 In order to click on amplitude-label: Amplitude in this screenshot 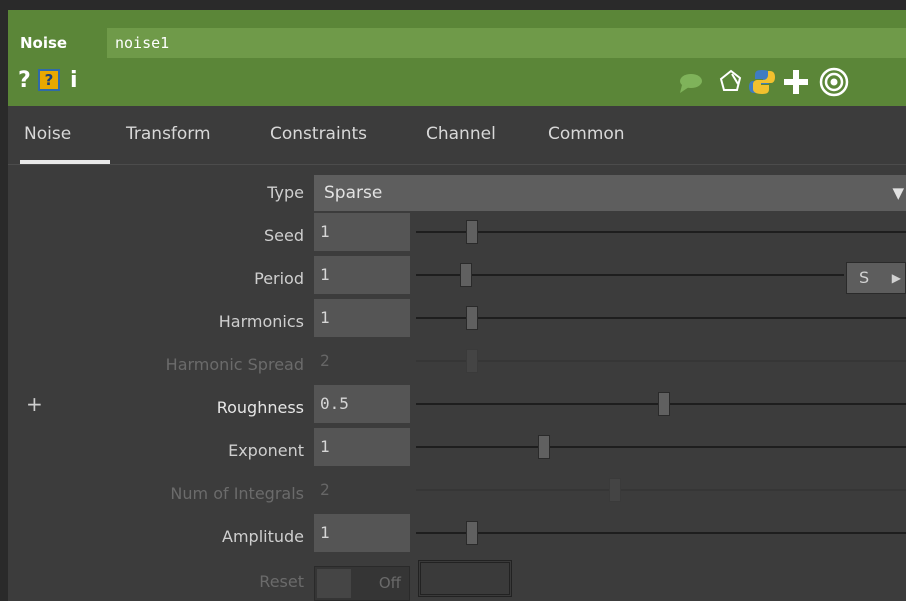, I will do `click(263, 536)`.